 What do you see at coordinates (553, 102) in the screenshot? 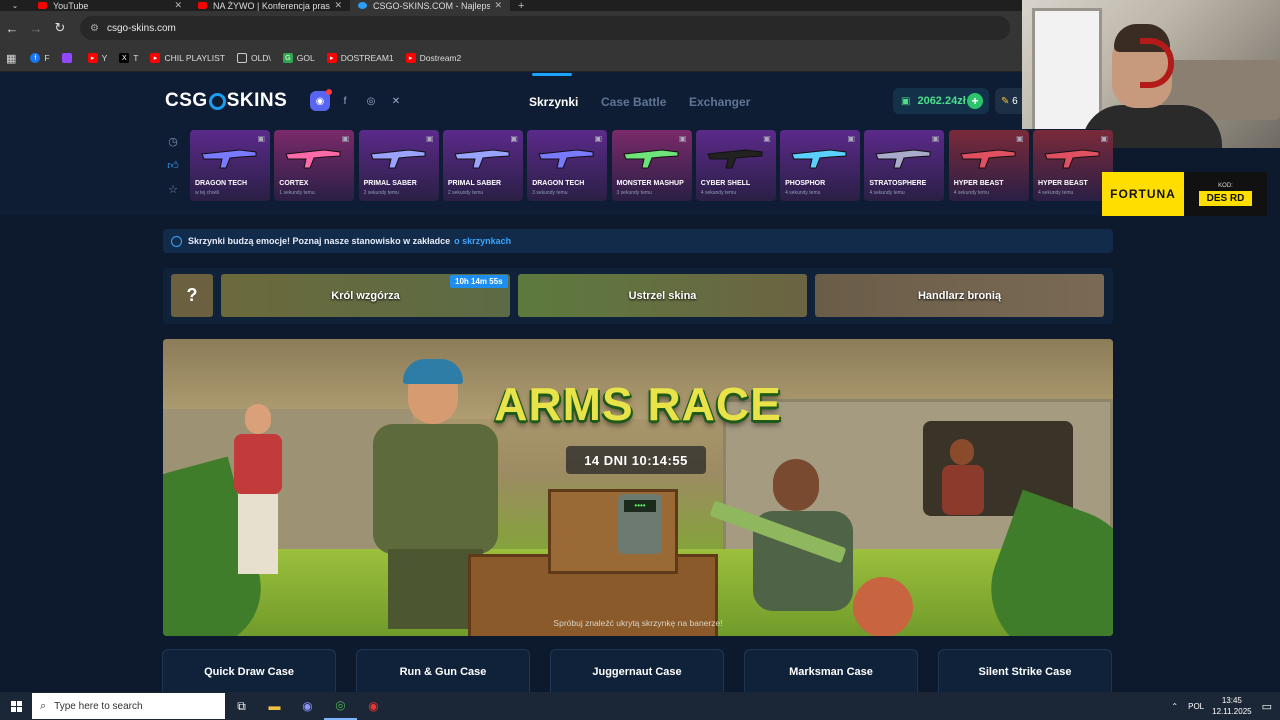
I see `nav-skrzynki: Skrzynki` at bounding box center [553, 102].